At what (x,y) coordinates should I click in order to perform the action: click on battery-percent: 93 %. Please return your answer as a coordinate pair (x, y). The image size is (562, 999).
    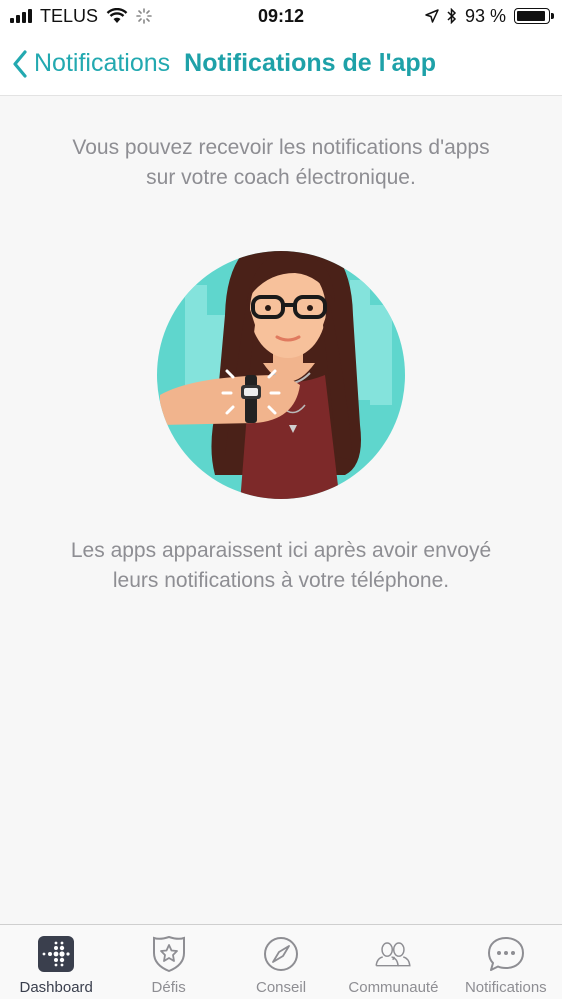
    Looking at the image, I should click on (485, 15).